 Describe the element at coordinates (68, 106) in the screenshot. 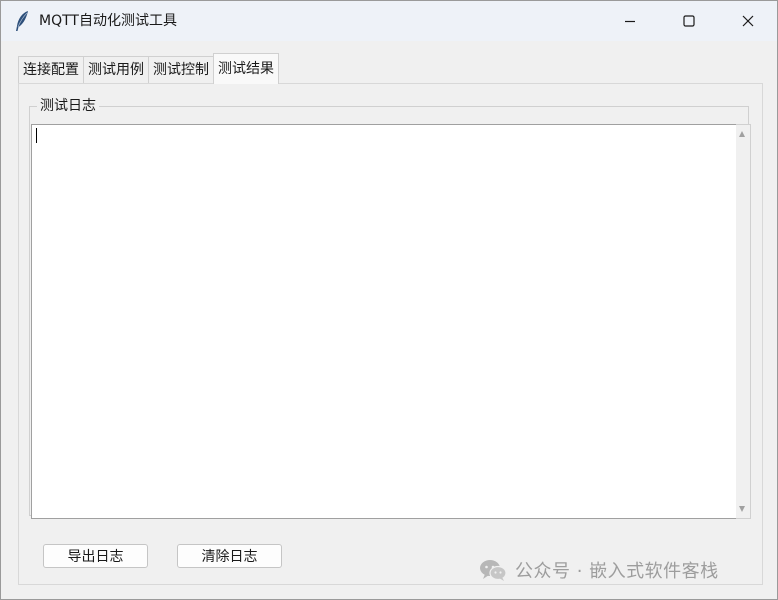

I see `log-group-label: 测试日志` at that location.